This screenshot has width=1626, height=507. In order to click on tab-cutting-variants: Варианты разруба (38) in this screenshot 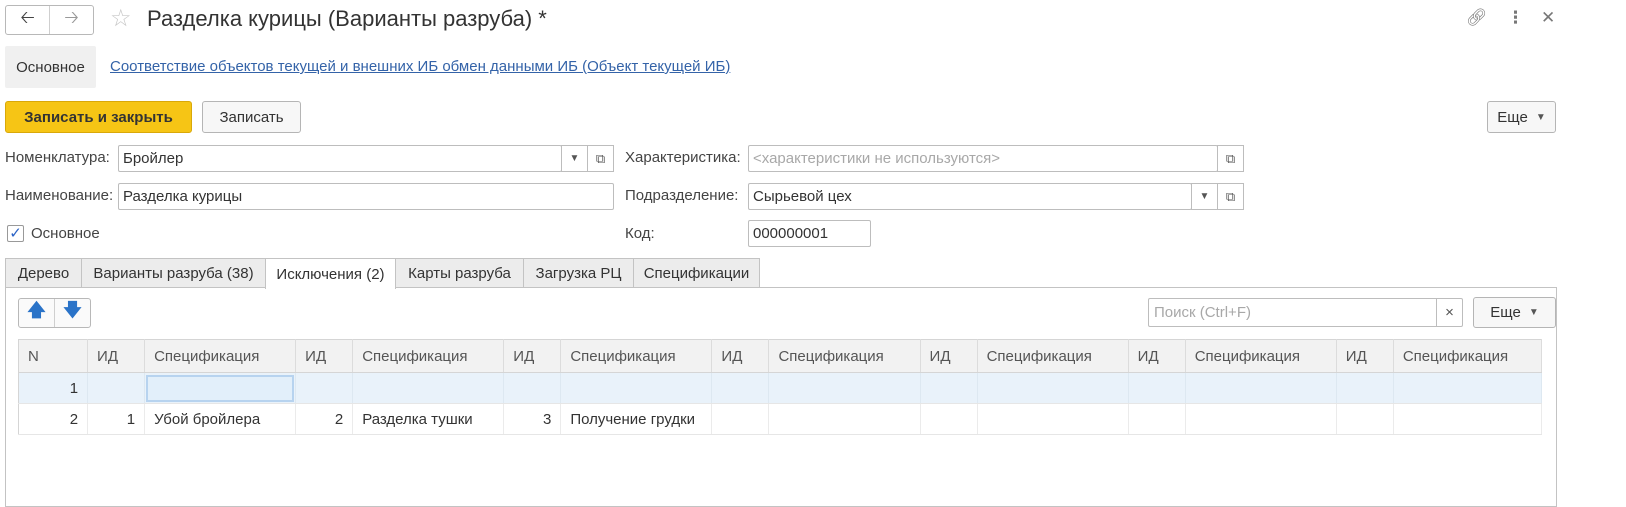, I will do `click(173, 273)`.